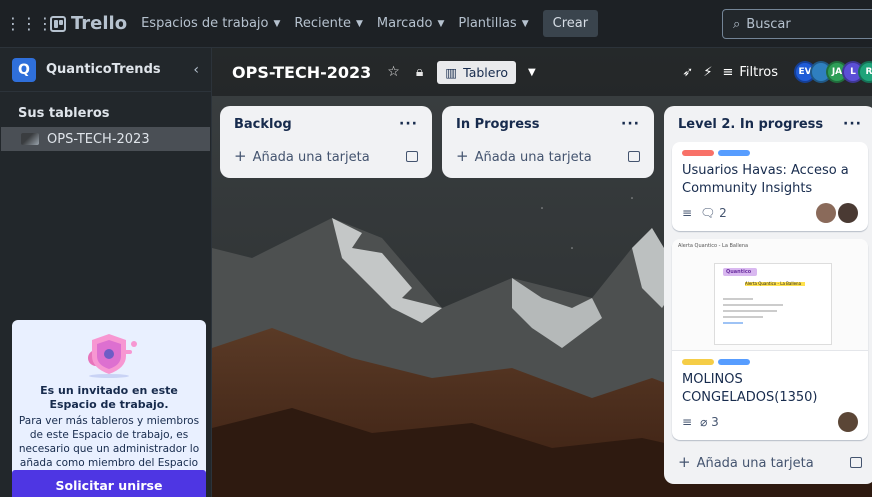  I want to click on list-header: In Progress ···, so click(548, 124).